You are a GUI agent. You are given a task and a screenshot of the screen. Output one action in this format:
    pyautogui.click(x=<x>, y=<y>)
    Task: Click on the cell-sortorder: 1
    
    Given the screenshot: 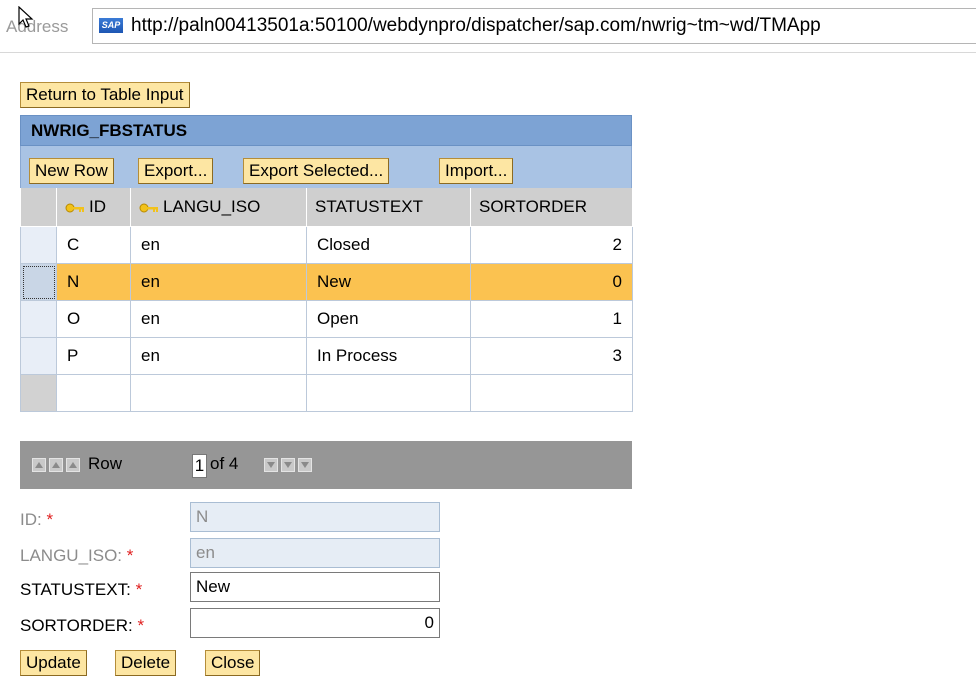 What is the action you would take?
    pyautogui.click(x=551, y=319)
    